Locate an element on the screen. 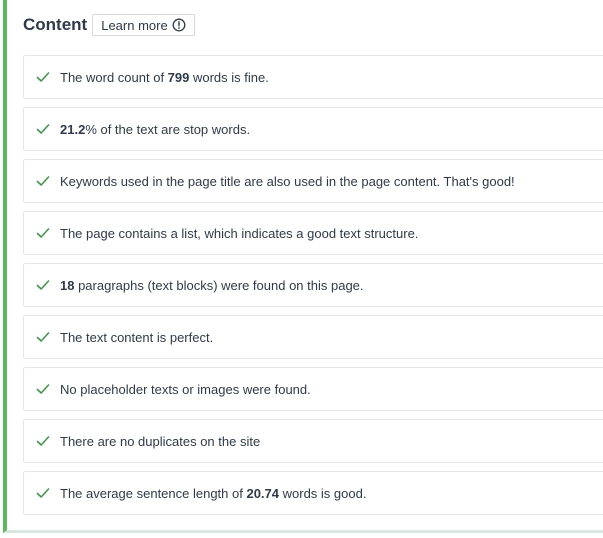 Image resolution: width=603 pixels, height=538 pixels. check-item: The word count of 799 words is fine. is located at coordinates (313, 77).